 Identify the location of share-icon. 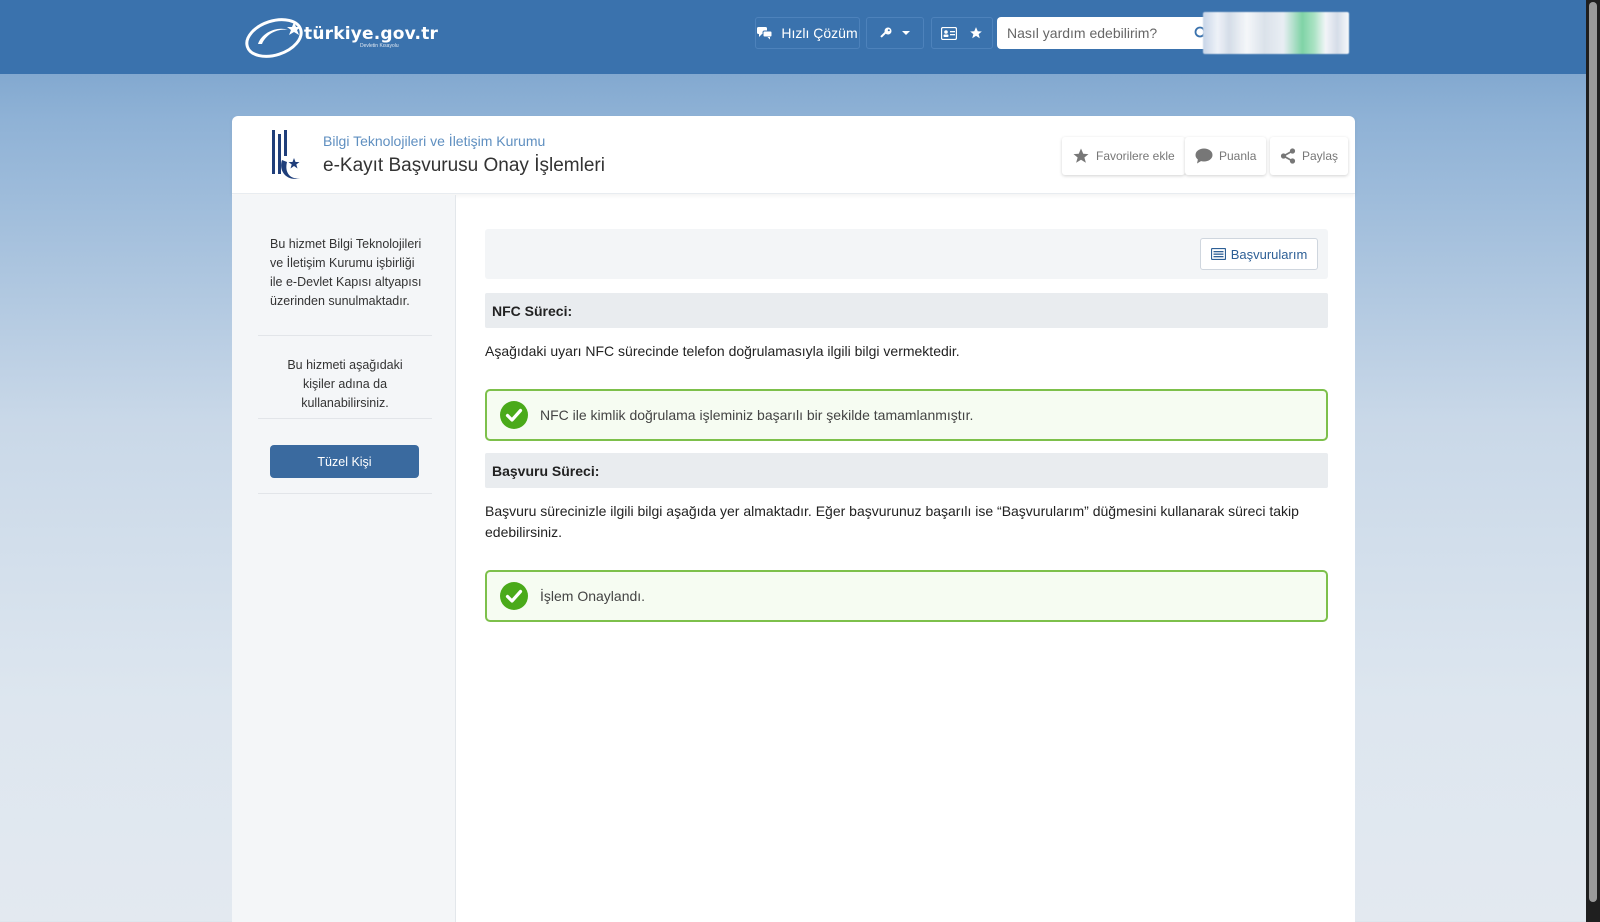
(1288, 156).